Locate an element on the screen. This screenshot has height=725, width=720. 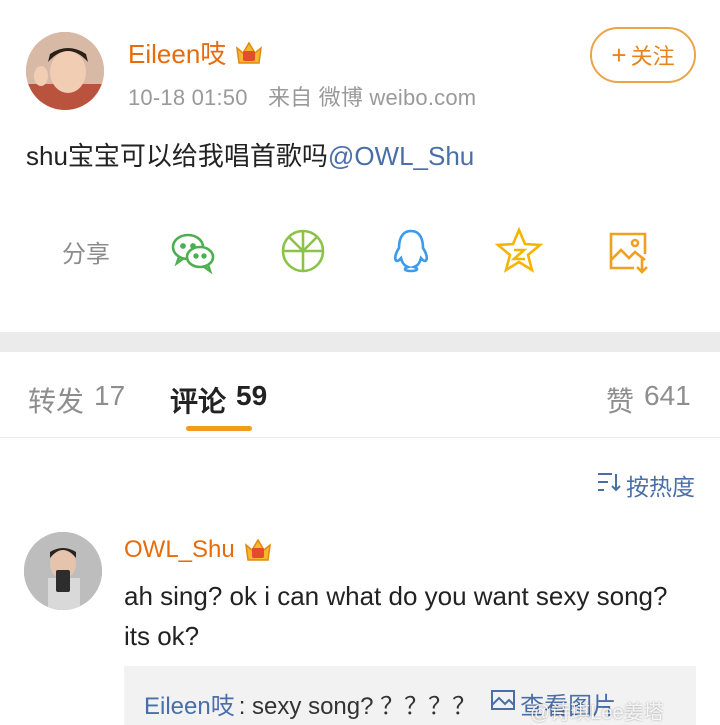
image-icon is located at coordinates (503, 703).